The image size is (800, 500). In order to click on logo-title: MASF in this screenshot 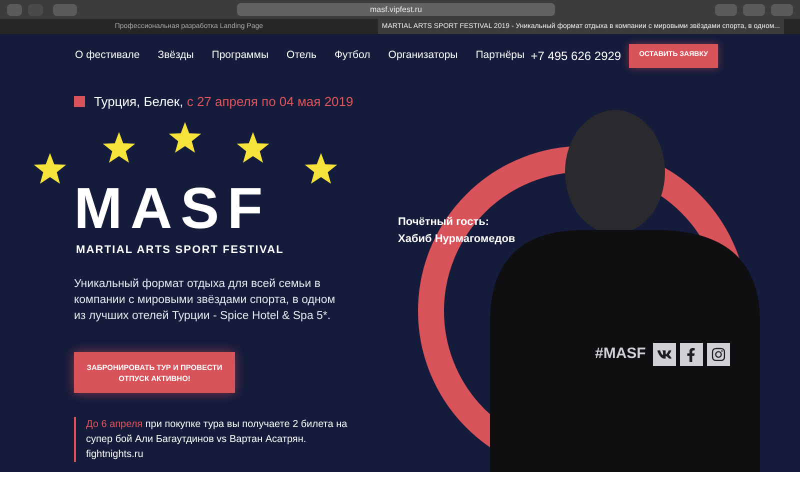, I will do `click(172, 209)`.